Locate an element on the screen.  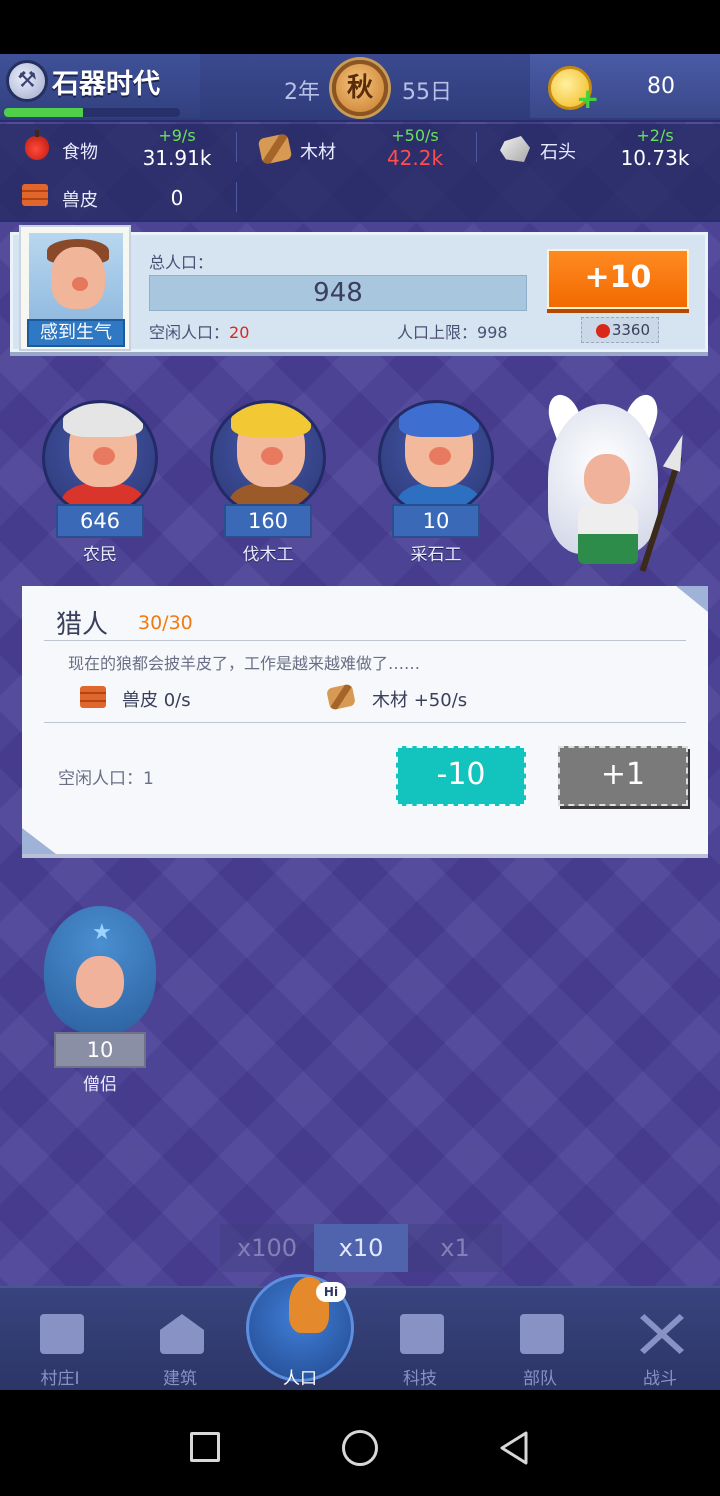
hunter-character is located at coordinates (613, 482).